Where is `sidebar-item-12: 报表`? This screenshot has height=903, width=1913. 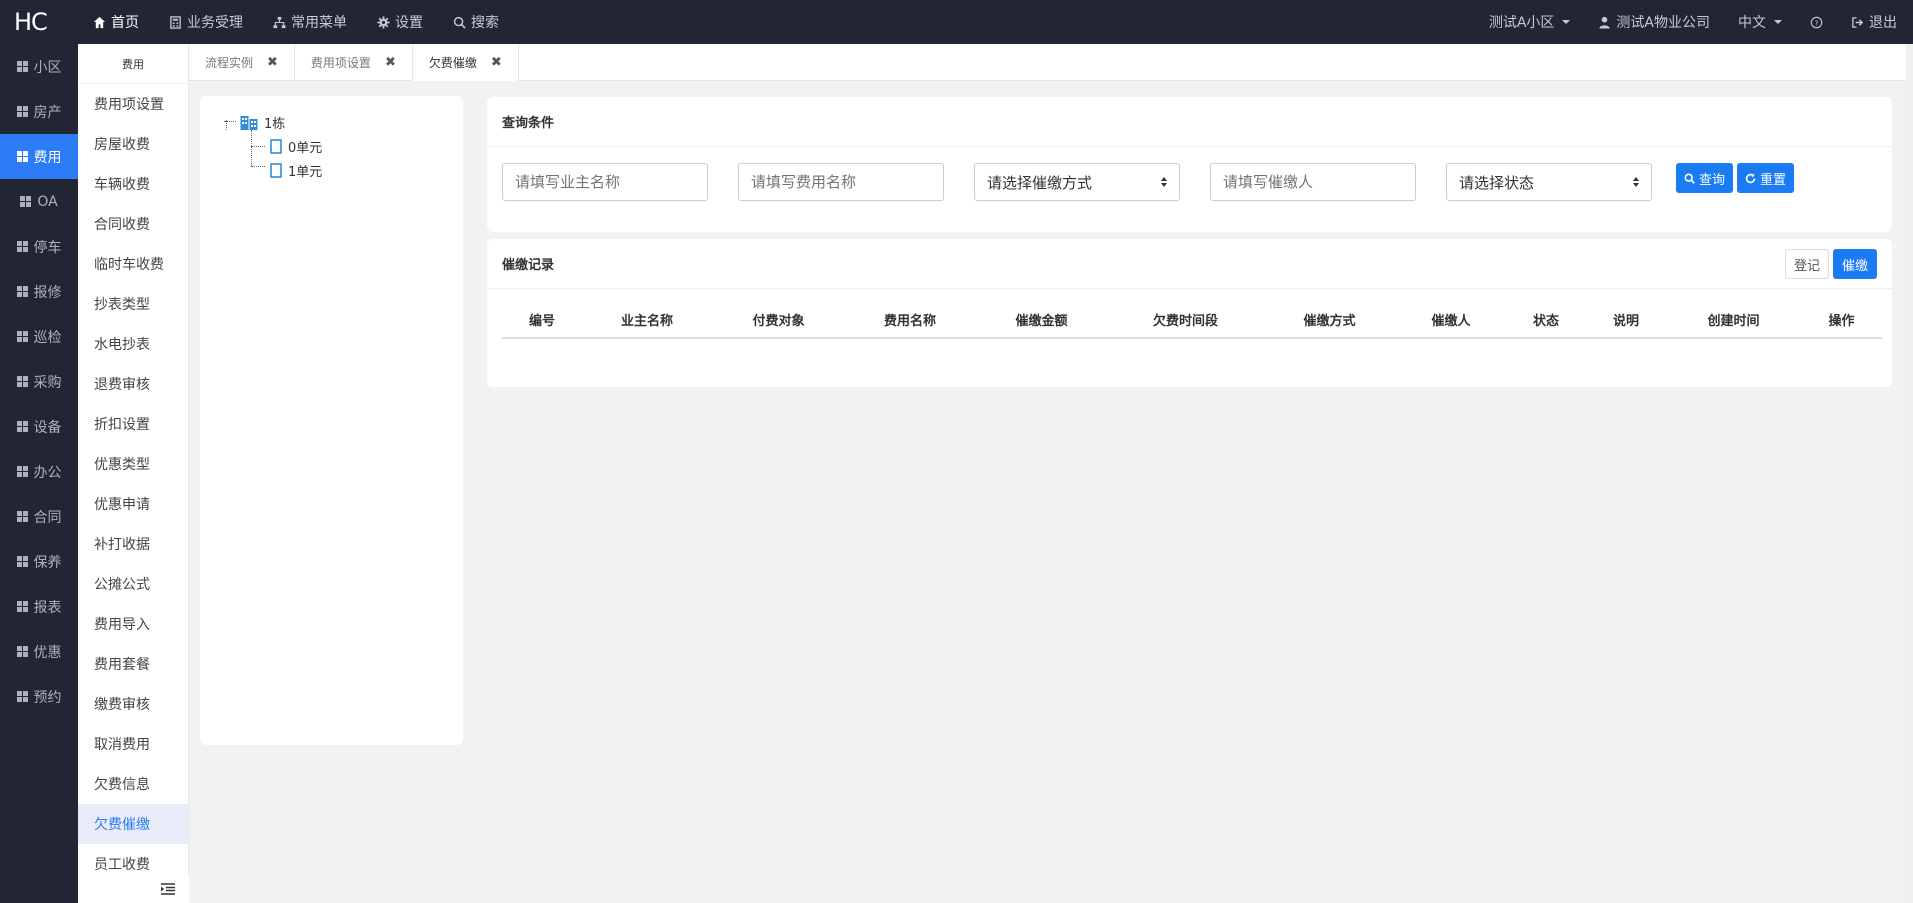
sidebar-item-12: 报表 is located at coordinates (39, 606).